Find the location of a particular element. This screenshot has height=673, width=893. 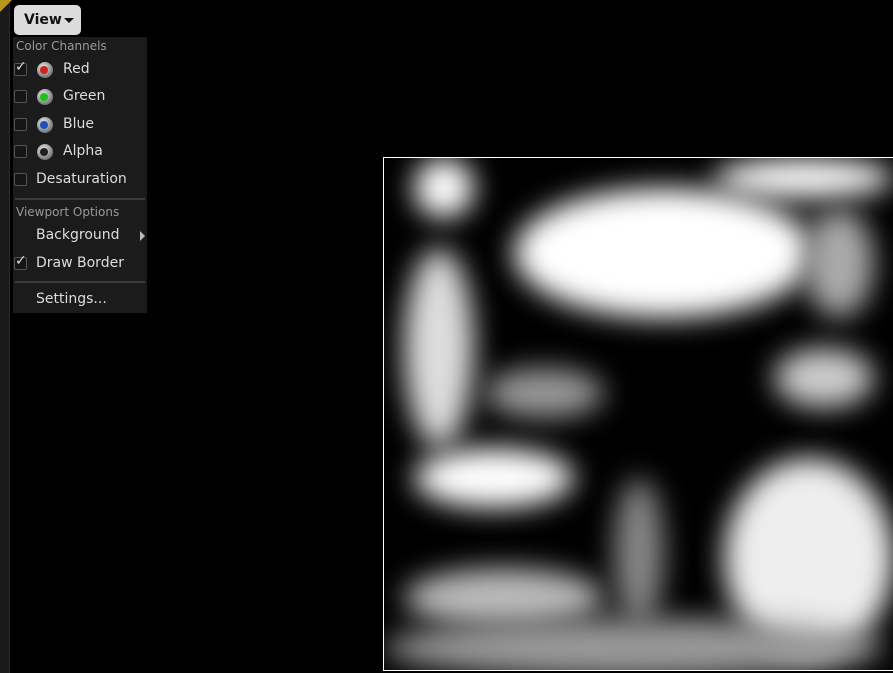

menu-item-green: Green is located at coordinates (80, 97).